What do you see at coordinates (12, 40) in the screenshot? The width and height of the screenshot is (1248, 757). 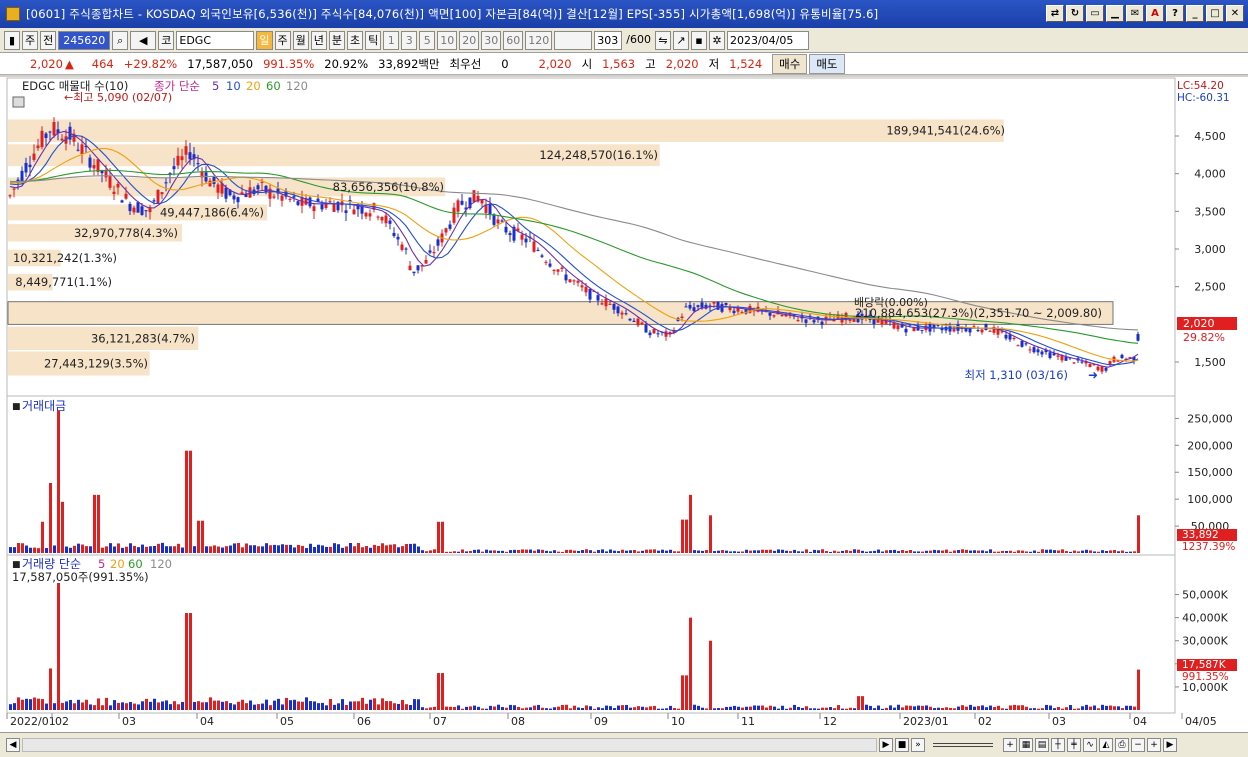 I see `stock-icon: ▮` at bounding box center [12, 40].